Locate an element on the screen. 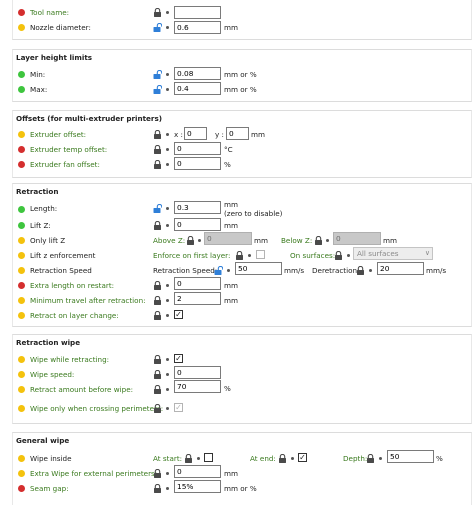  retract-before-wipe-label: Retract amount before wipe: is located at coordinates (82, 389).